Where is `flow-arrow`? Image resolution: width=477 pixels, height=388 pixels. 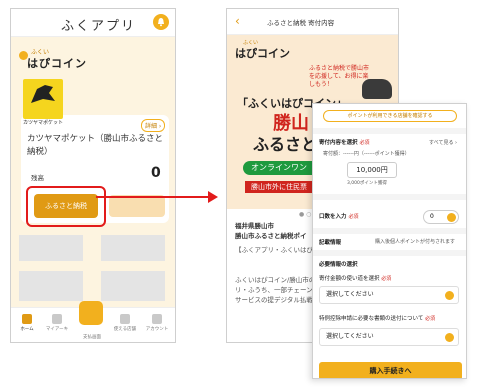 flow-arrow is located at coordinates (153, 197).